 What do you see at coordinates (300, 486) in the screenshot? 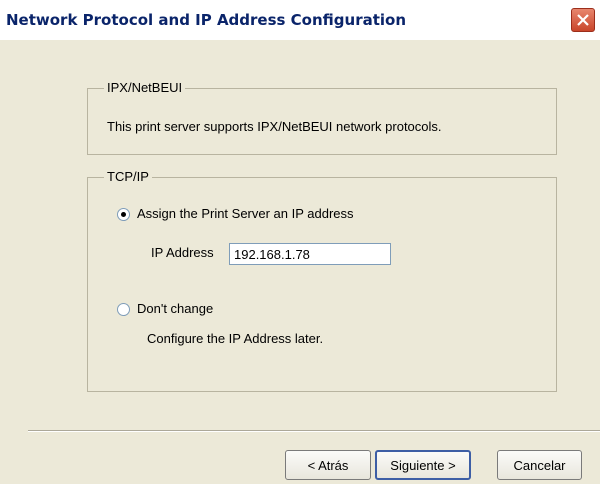
I see `bottom-edge` at bounding box center [300, 486].